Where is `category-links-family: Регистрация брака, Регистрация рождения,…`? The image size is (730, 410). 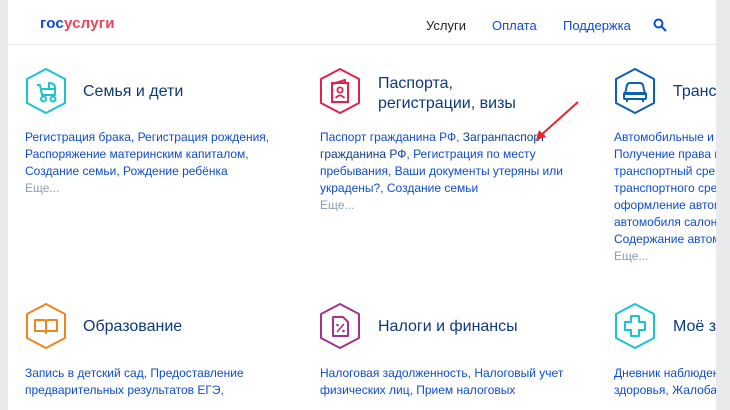
category-links-family: Регистрация брака, Регистрация рождения,… is located at coordinates (147, 162).